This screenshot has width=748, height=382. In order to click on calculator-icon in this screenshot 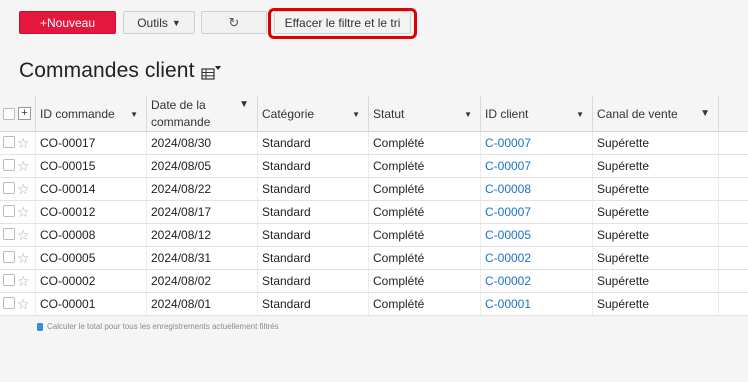, I will do `click(40, 326)`.